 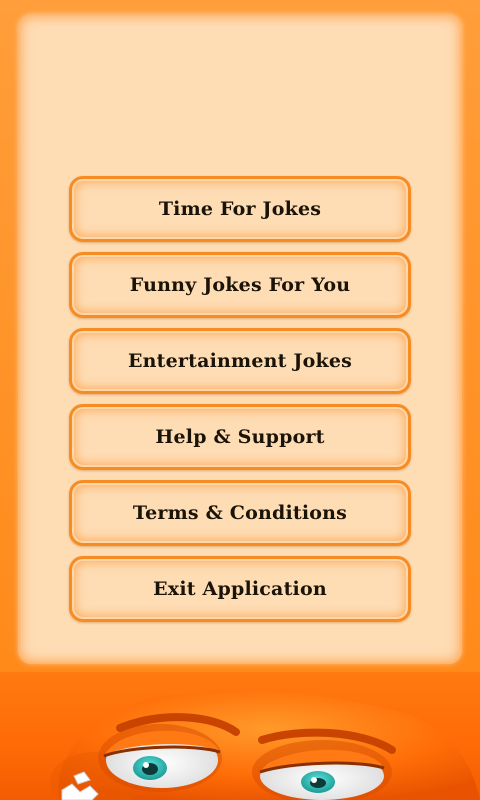 I want to click on exit-application-button: Exit Application, so click(x=240, y=589).